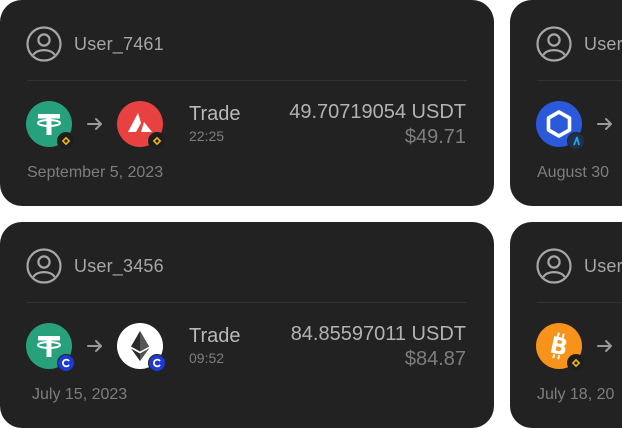 Image resolution: width=622 pixels, height=428 pixels. I want to click on card-header: User_3456, so click(95, 266).